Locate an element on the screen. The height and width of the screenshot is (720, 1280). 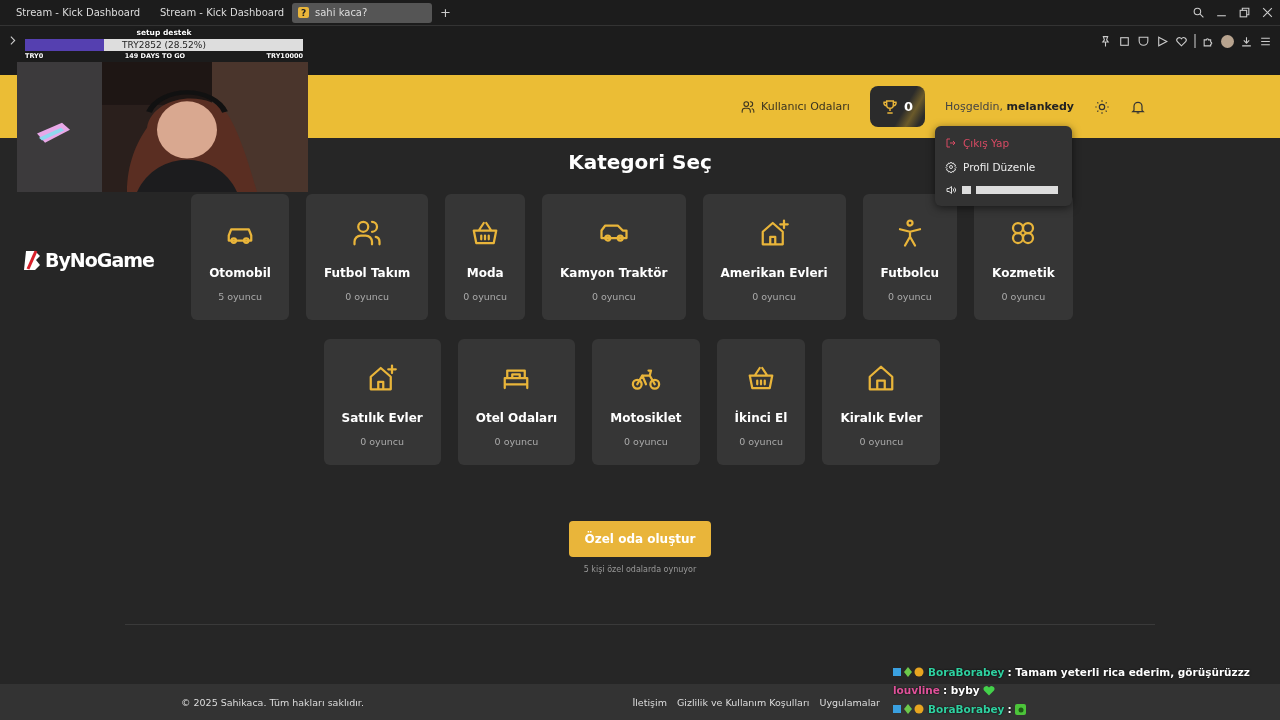
crop-icon is located at coordinates (1124, 41).